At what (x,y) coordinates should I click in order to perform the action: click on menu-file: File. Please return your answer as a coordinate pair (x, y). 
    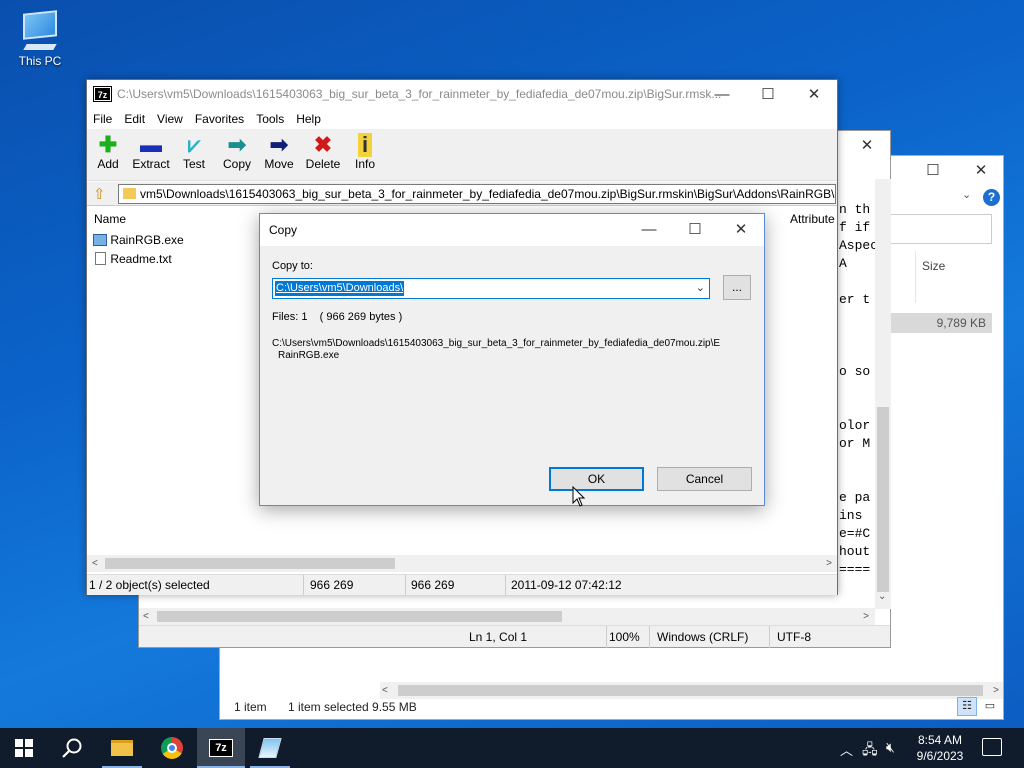
    Looking at the image, I should click on (102, 119).